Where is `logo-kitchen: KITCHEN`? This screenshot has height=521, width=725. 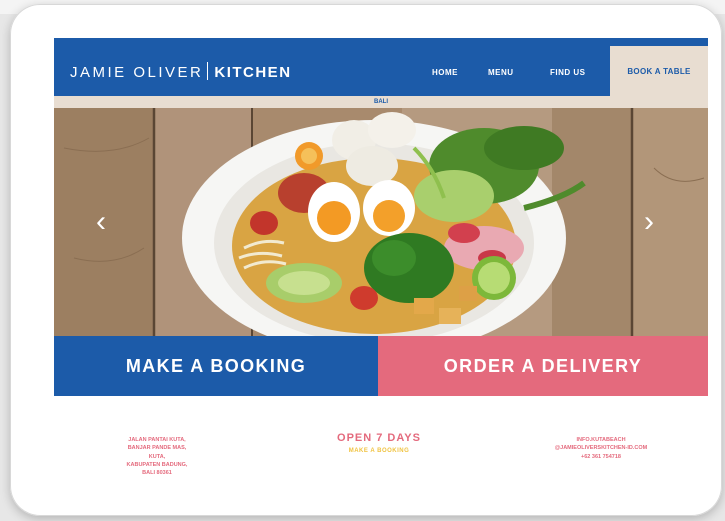 logo-kitchen: KITCHEN is located at coordinates (253, 72).